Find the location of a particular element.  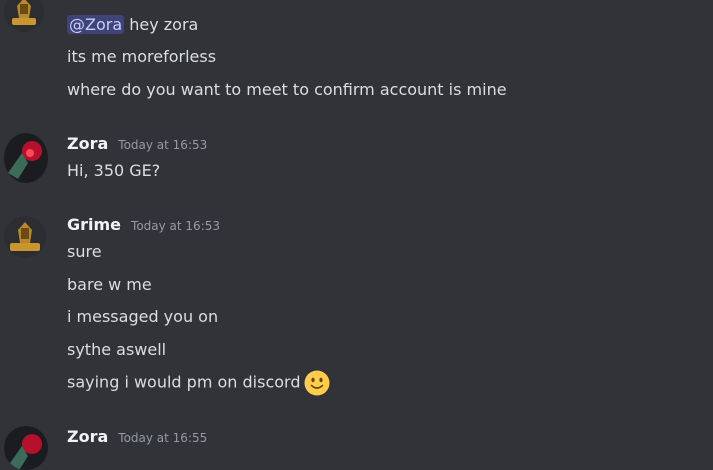

timestamp: Today at 16:55 is located at coordinates (163, 438).